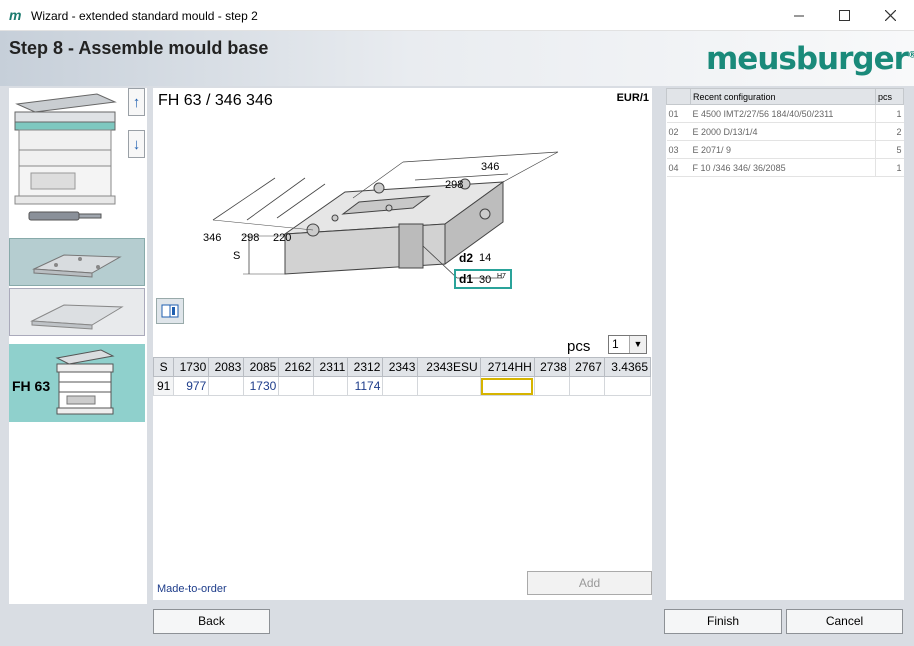  What do you see at coordinates (579, 346) in the screenshot?
I see `pcs-label: pcs` at bounding box center [579, 346].